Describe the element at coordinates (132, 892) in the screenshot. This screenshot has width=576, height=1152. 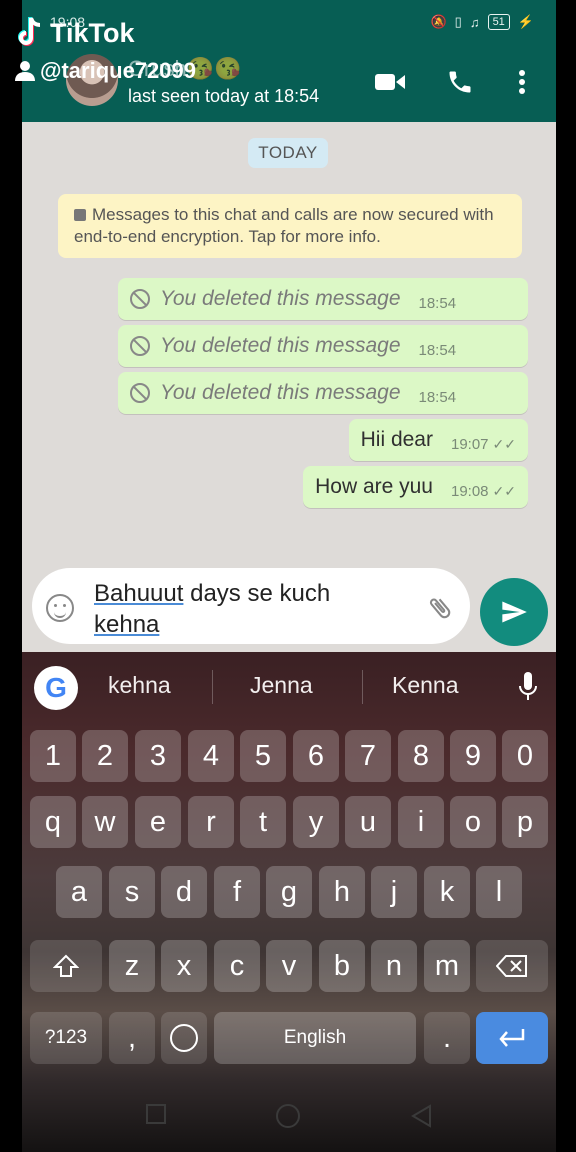
I see `key-s: s` at that location.